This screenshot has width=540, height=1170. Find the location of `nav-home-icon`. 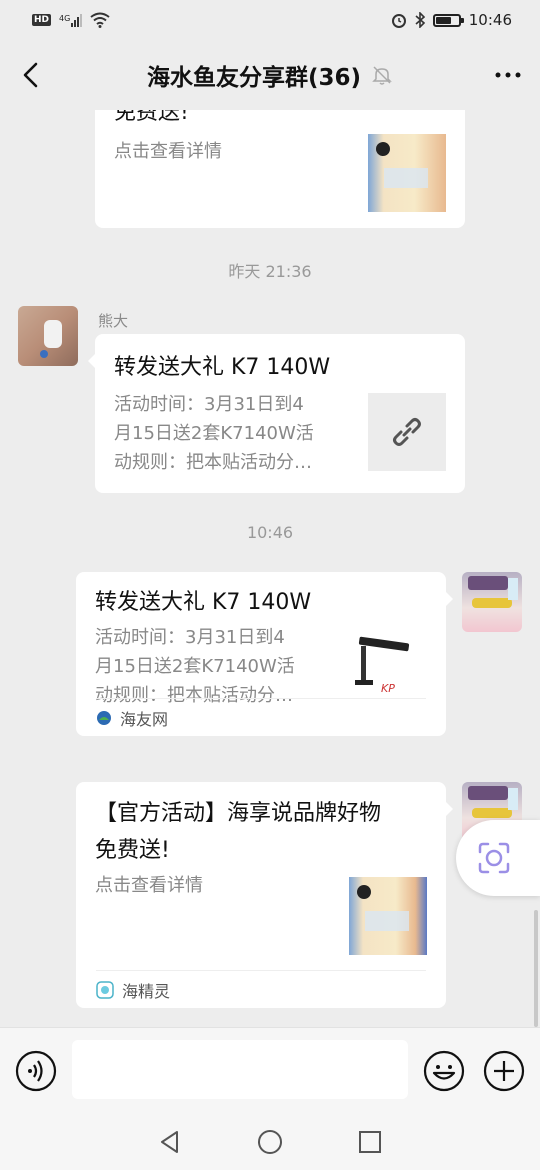

nav-home-icon is located at coordinates (270, 1142).